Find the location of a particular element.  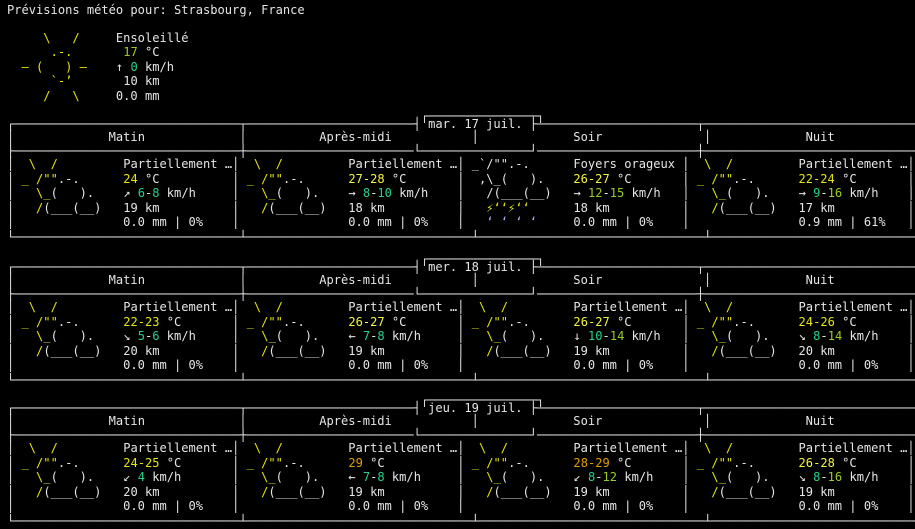

current-line: `-’ 10 km is located at coordinates (105, 81).